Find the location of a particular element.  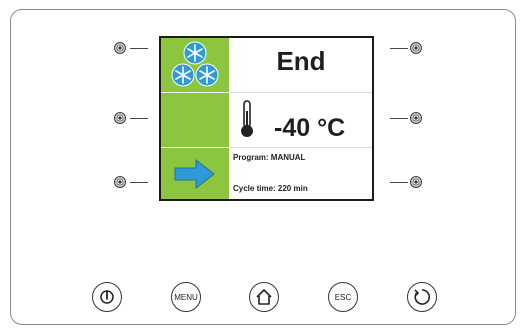

refresh-icon is located at coordinates (422, 297).